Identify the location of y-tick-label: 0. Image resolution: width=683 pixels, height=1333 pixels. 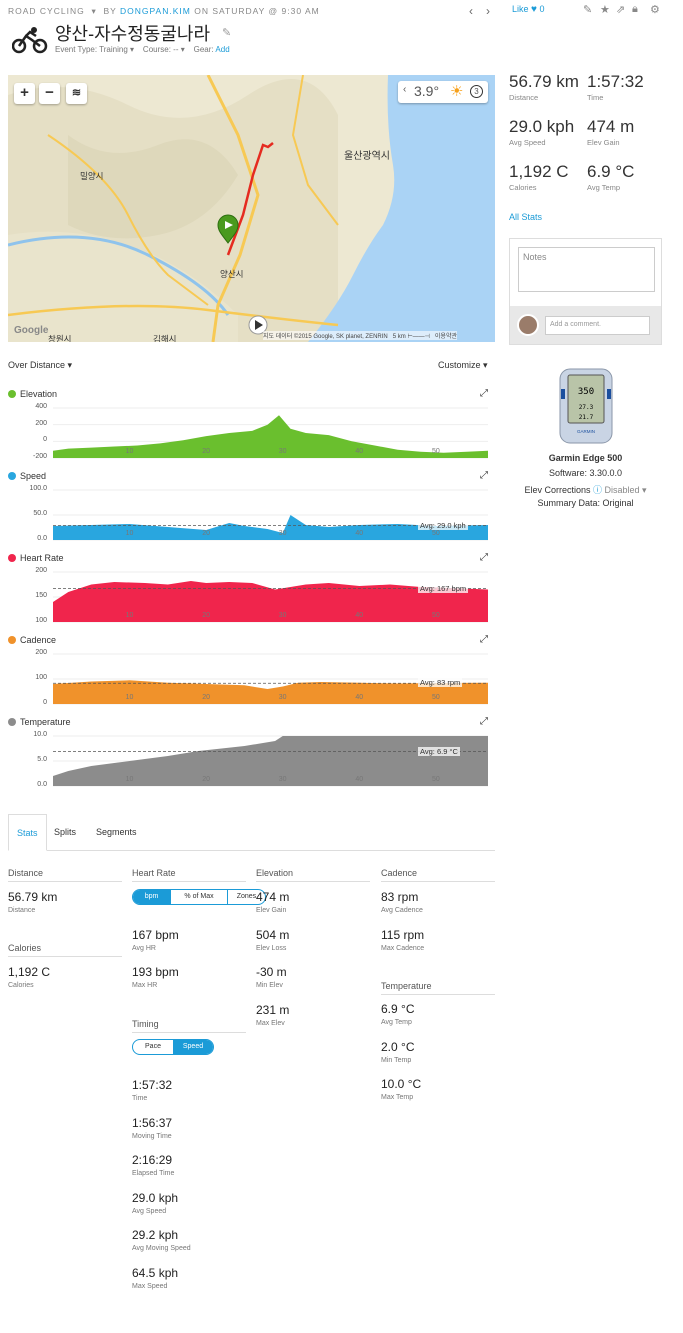
(45, 440).